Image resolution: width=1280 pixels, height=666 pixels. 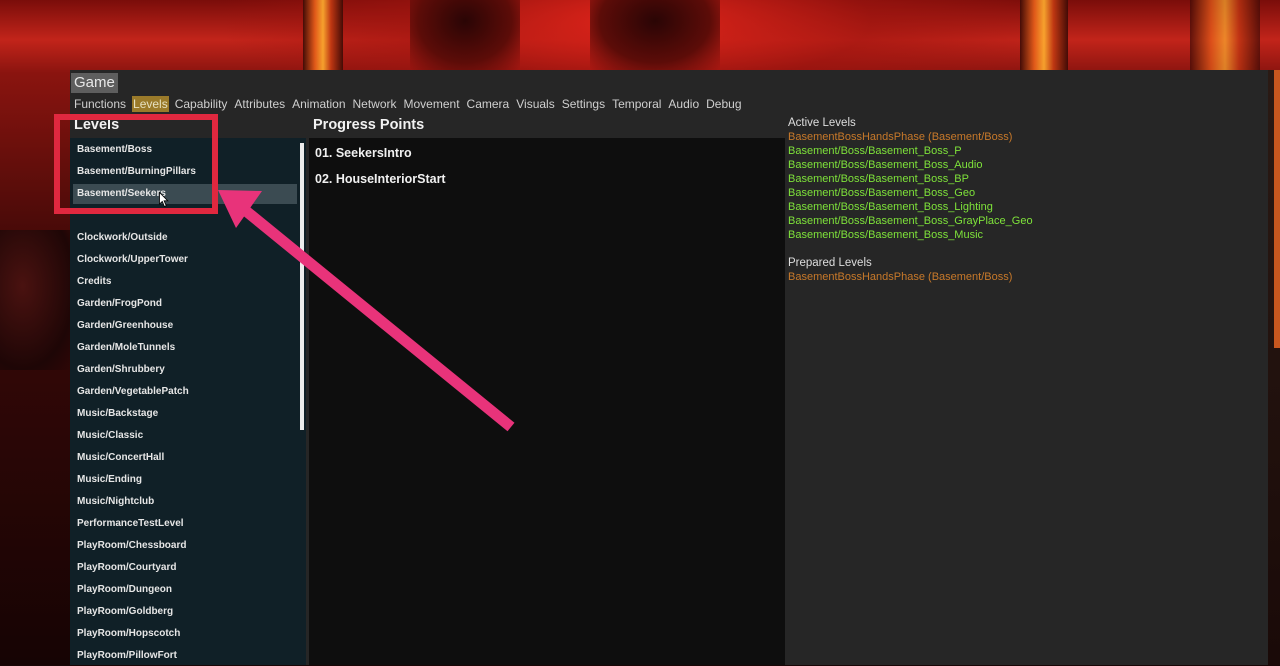 What do you see at coordinates (885, 165) in the screenshot?
I see `active-level-item: Basement/Boss/Basement_Boss_Audio` at bounding box center [885, 165].